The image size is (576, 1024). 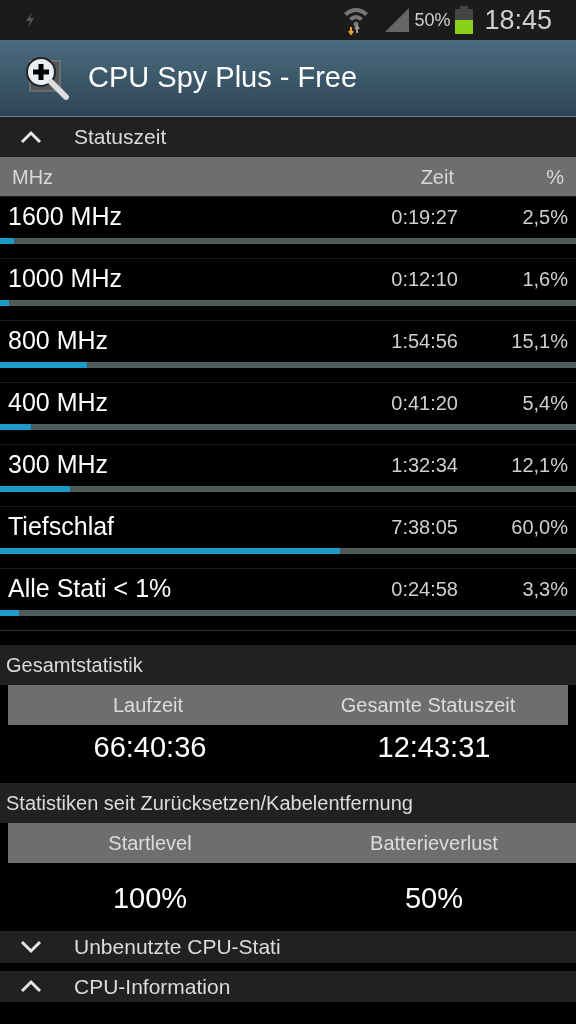 What do you see at coordinates (150, 899) in the screenshot?
I see `stat-value: 100%` at bounding box center [150, 899].